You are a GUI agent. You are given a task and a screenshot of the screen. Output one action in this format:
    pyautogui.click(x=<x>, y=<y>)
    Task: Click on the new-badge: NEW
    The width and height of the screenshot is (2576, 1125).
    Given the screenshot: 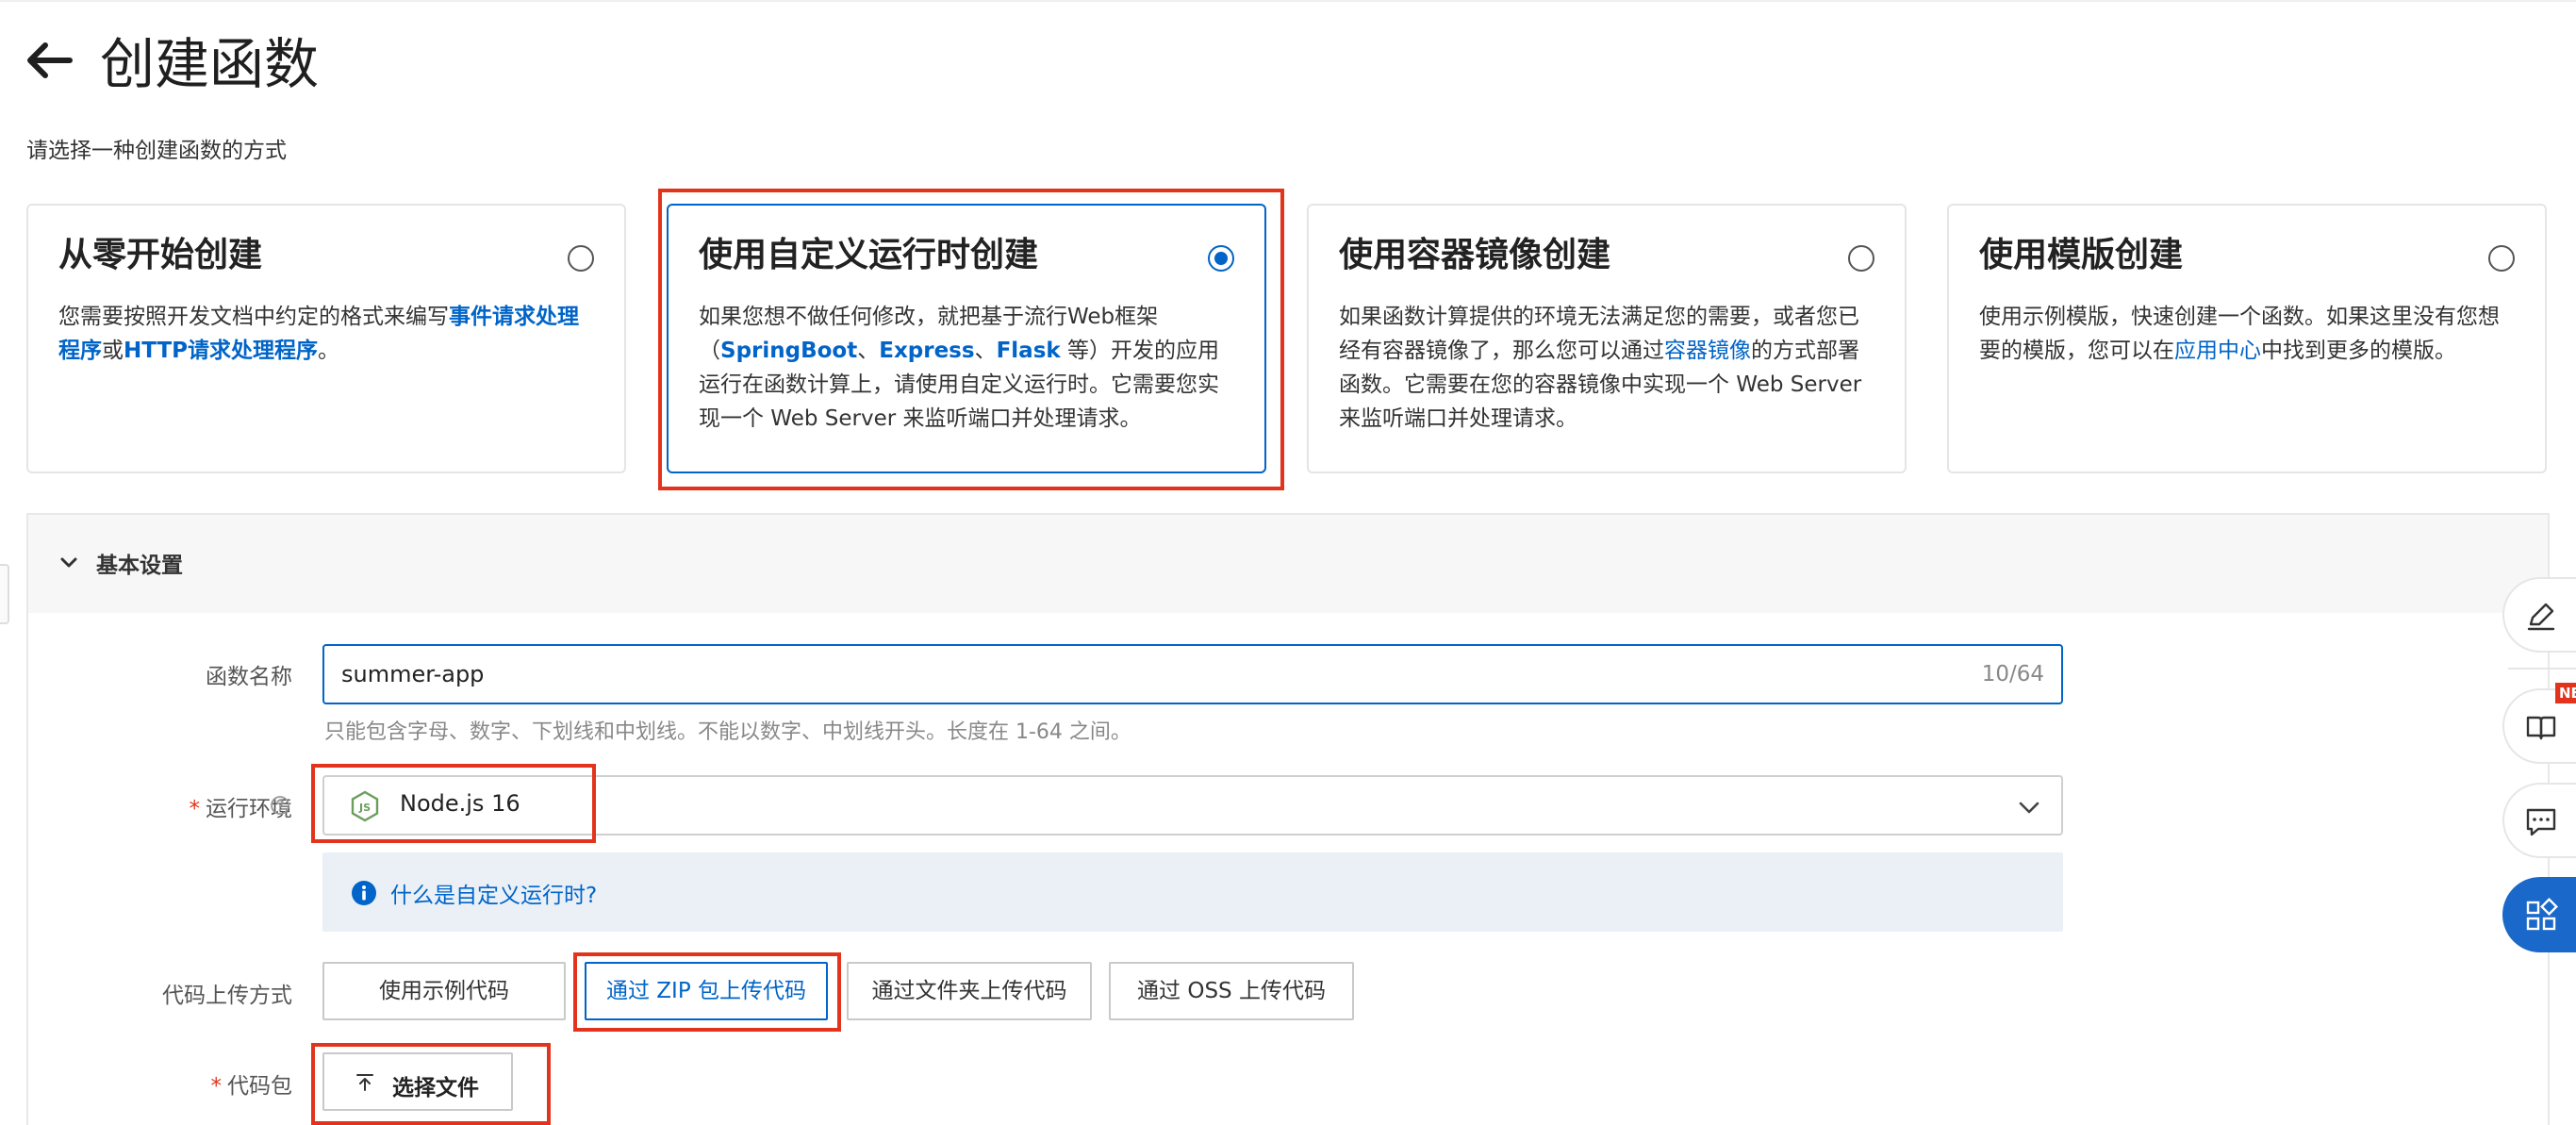 What is the action you would take?
    pyautogui.click(x=2565, y=693)
    